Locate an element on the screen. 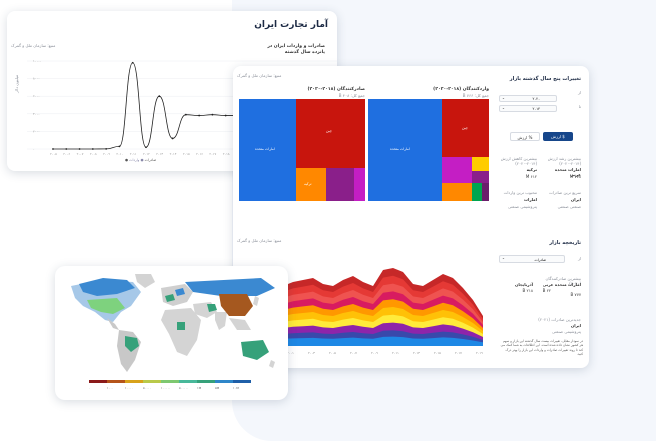  history-rank-2: آذربایجان is located at coordinates (523, 284).